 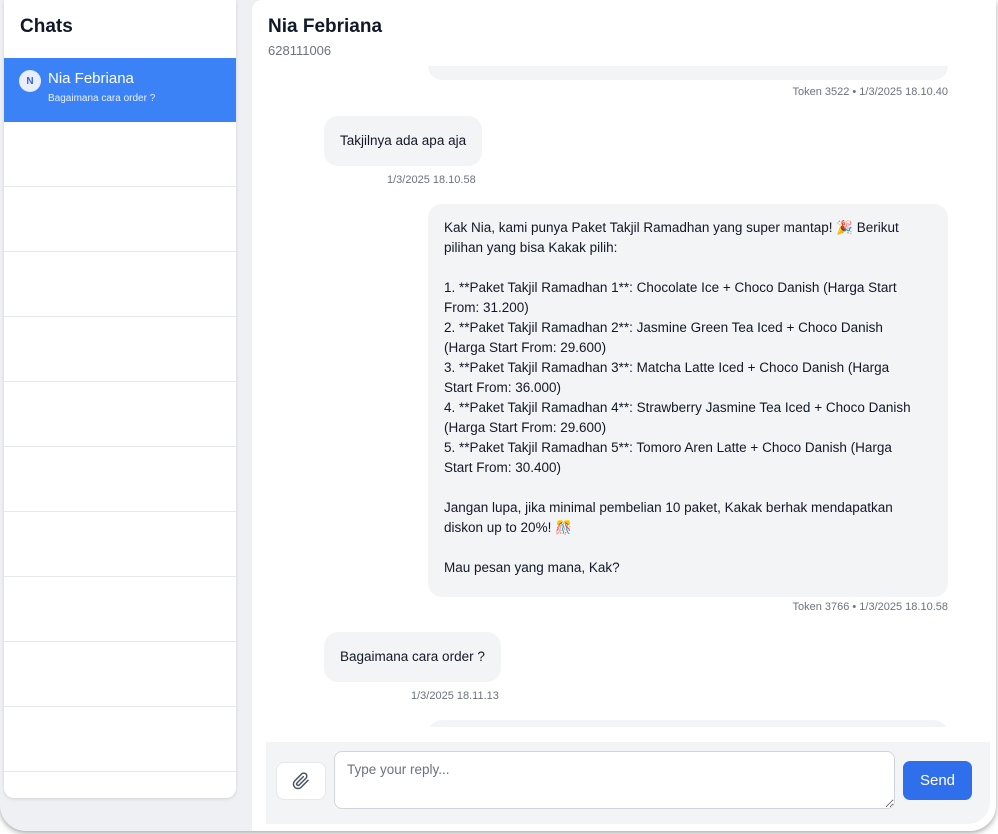 I want to click on paperclip-icon, so click(x=300, y=781).